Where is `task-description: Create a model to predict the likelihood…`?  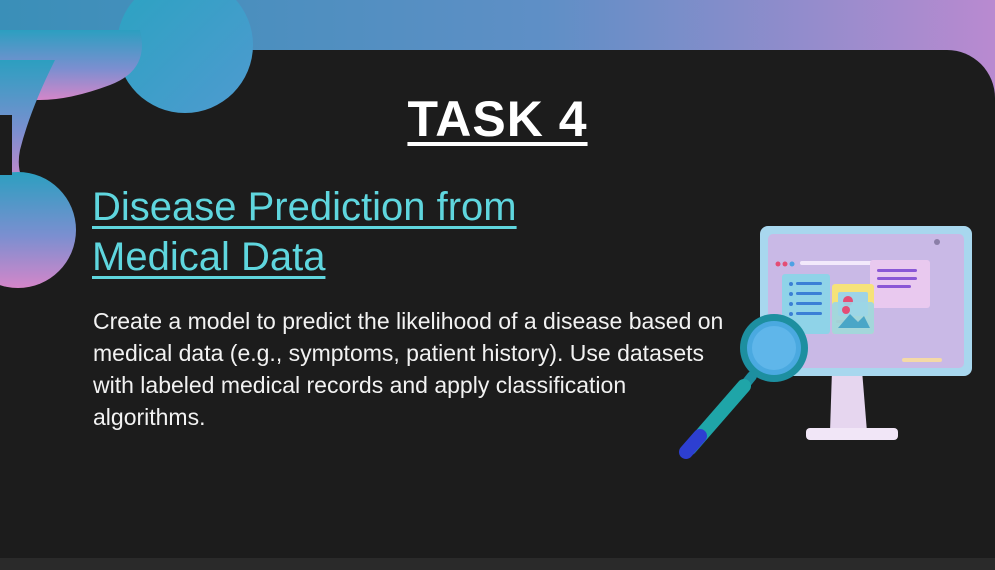 task-description: Create a model to predict the likelihood… is located at coordinates (408, 369).